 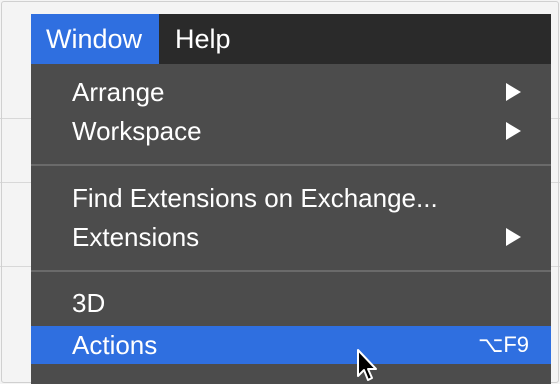 I want to click on menu-bar-window: Window, so click(x=95, y=39).